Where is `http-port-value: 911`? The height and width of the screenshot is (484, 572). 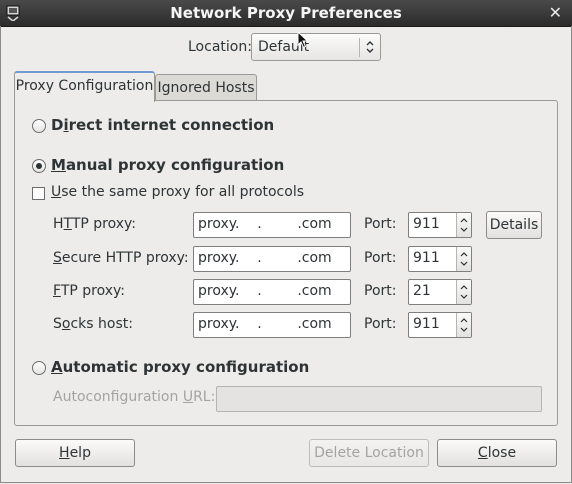
http-port-value: 911 is located at coordinates (426, 224).